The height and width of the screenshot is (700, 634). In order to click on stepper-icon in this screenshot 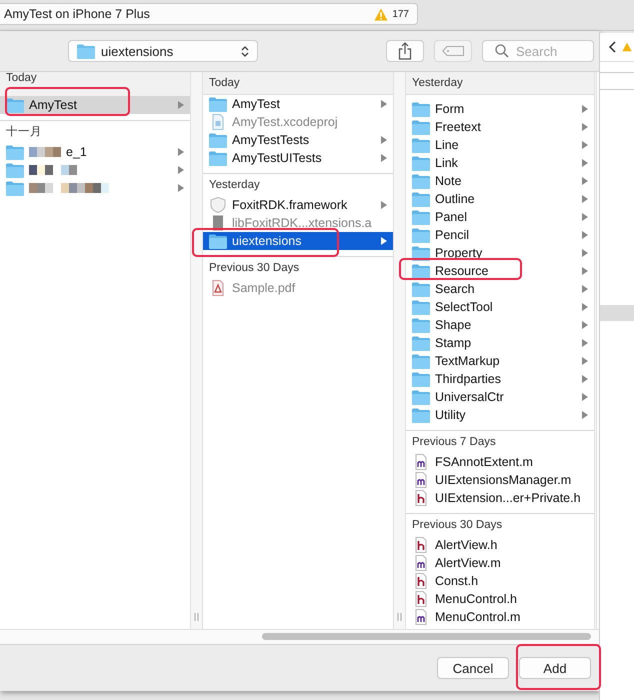, I will do `click(245, 51)`.